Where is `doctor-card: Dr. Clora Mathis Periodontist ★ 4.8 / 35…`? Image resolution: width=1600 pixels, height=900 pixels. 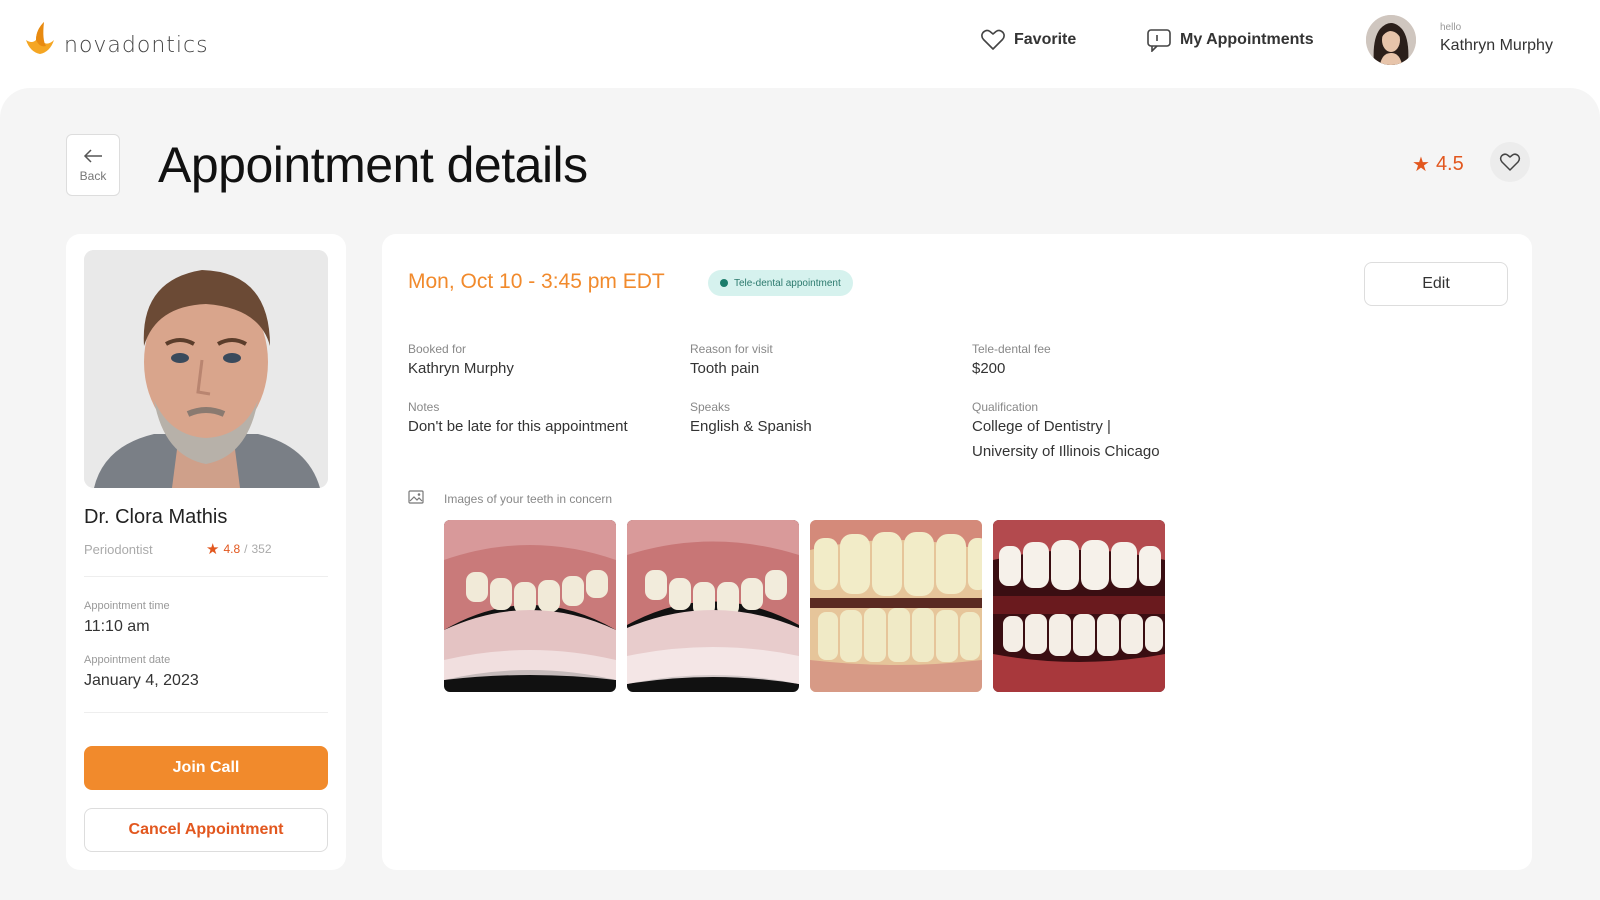
doctor-card: Dr. Clora Mathis Periodontist ★ 4.8 / 35… is located at coordinates (206, 552).